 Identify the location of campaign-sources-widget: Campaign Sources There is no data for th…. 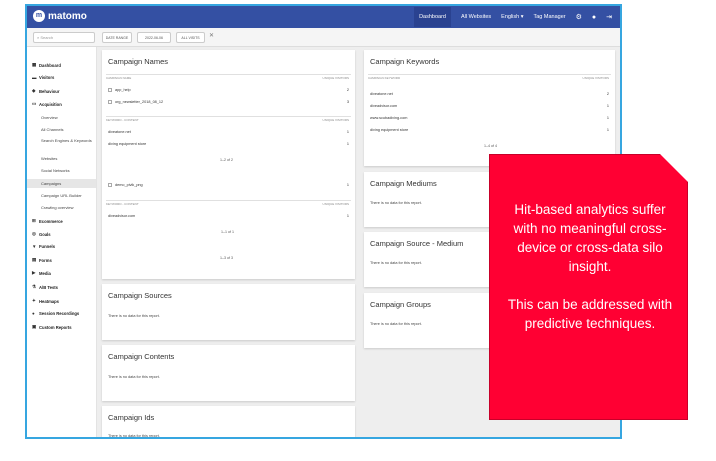
(228, 312).